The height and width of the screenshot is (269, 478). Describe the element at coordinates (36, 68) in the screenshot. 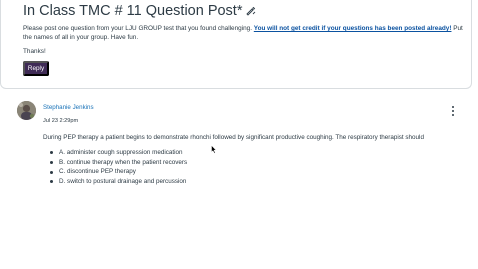

I see `reply-button: Reply` at that location.